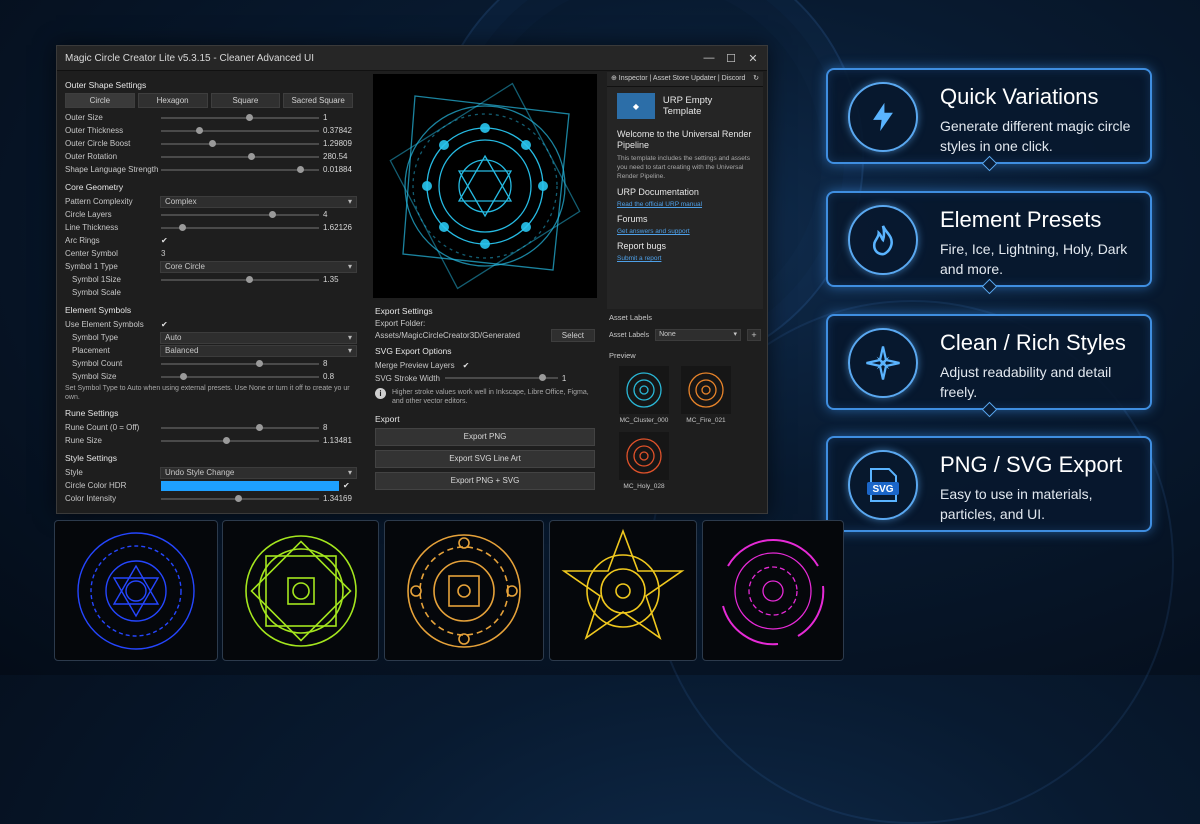  I want to click on placement-dropdown: Balanced, so click(258, 350).